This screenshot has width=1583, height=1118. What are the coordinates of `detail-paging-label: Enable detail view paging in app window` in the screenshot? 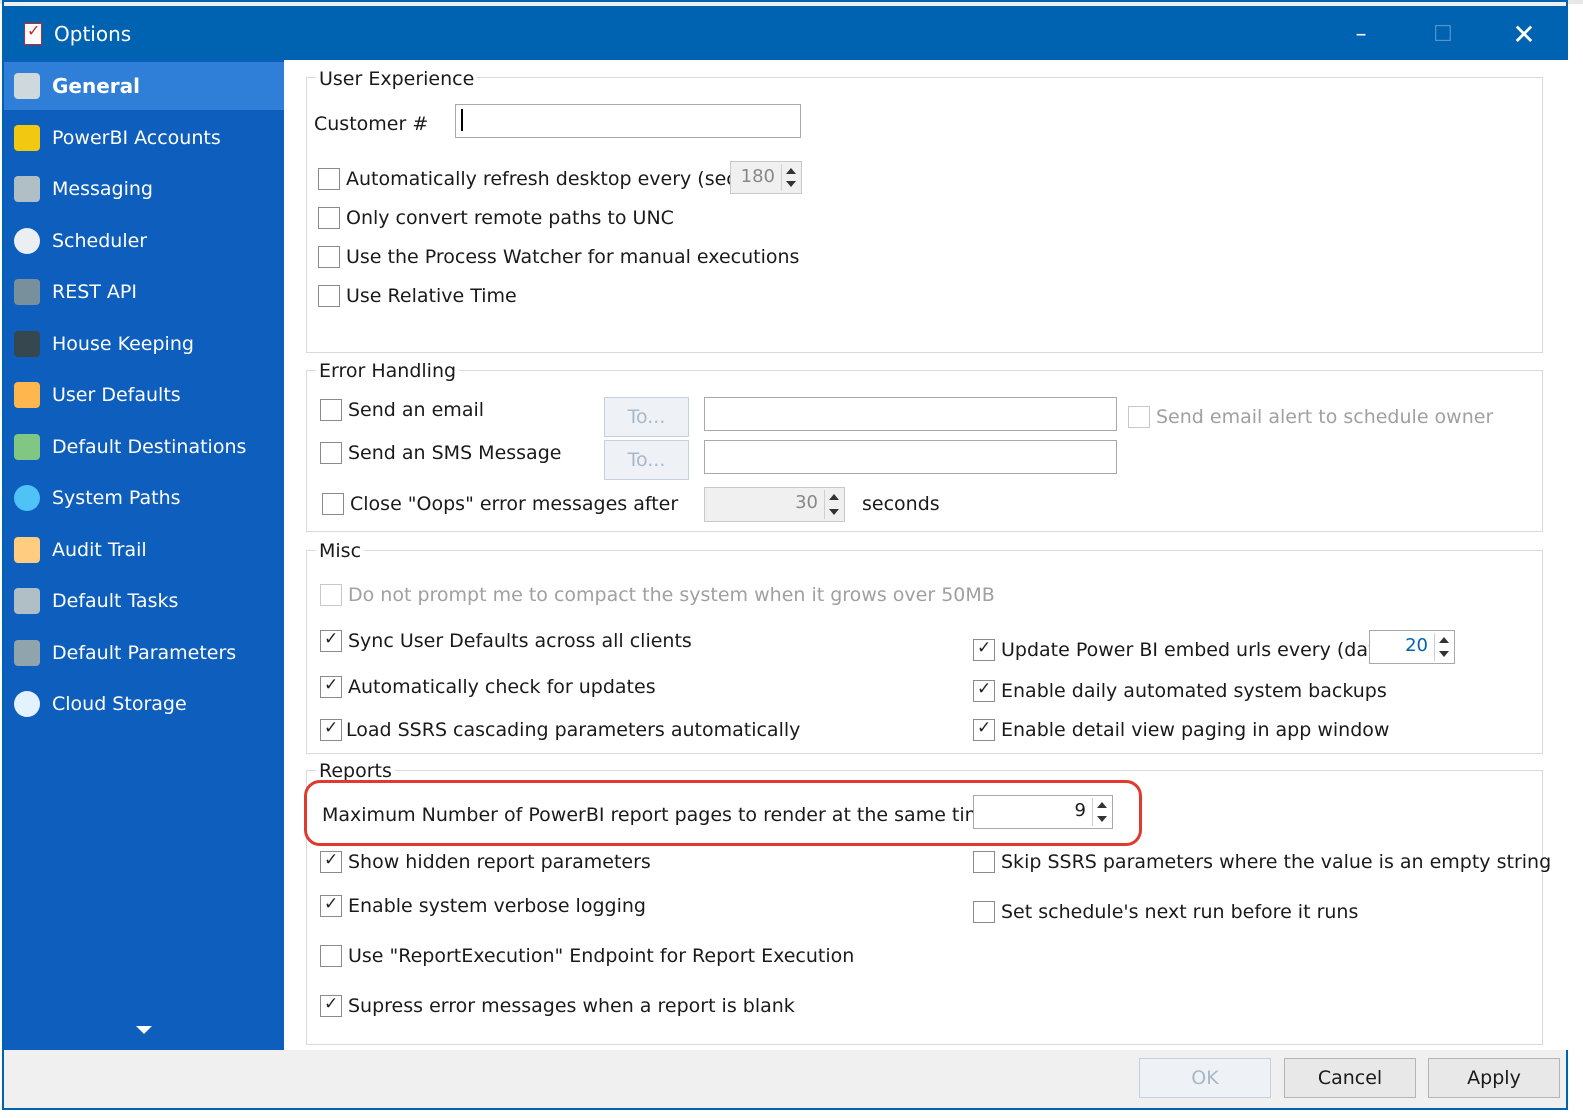 It's located at (1195, 730).